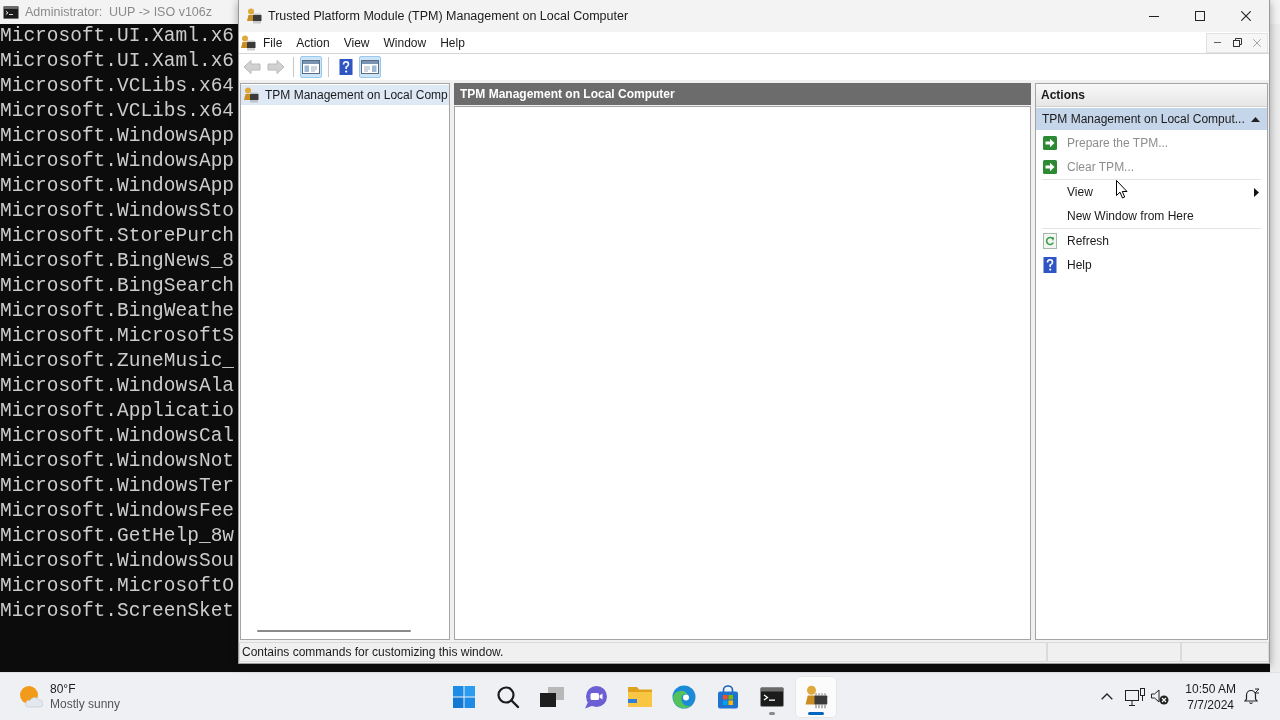 The height and width of the screenshot is (720, 1280). I want to click on show-tree-button, so click(311, 67).